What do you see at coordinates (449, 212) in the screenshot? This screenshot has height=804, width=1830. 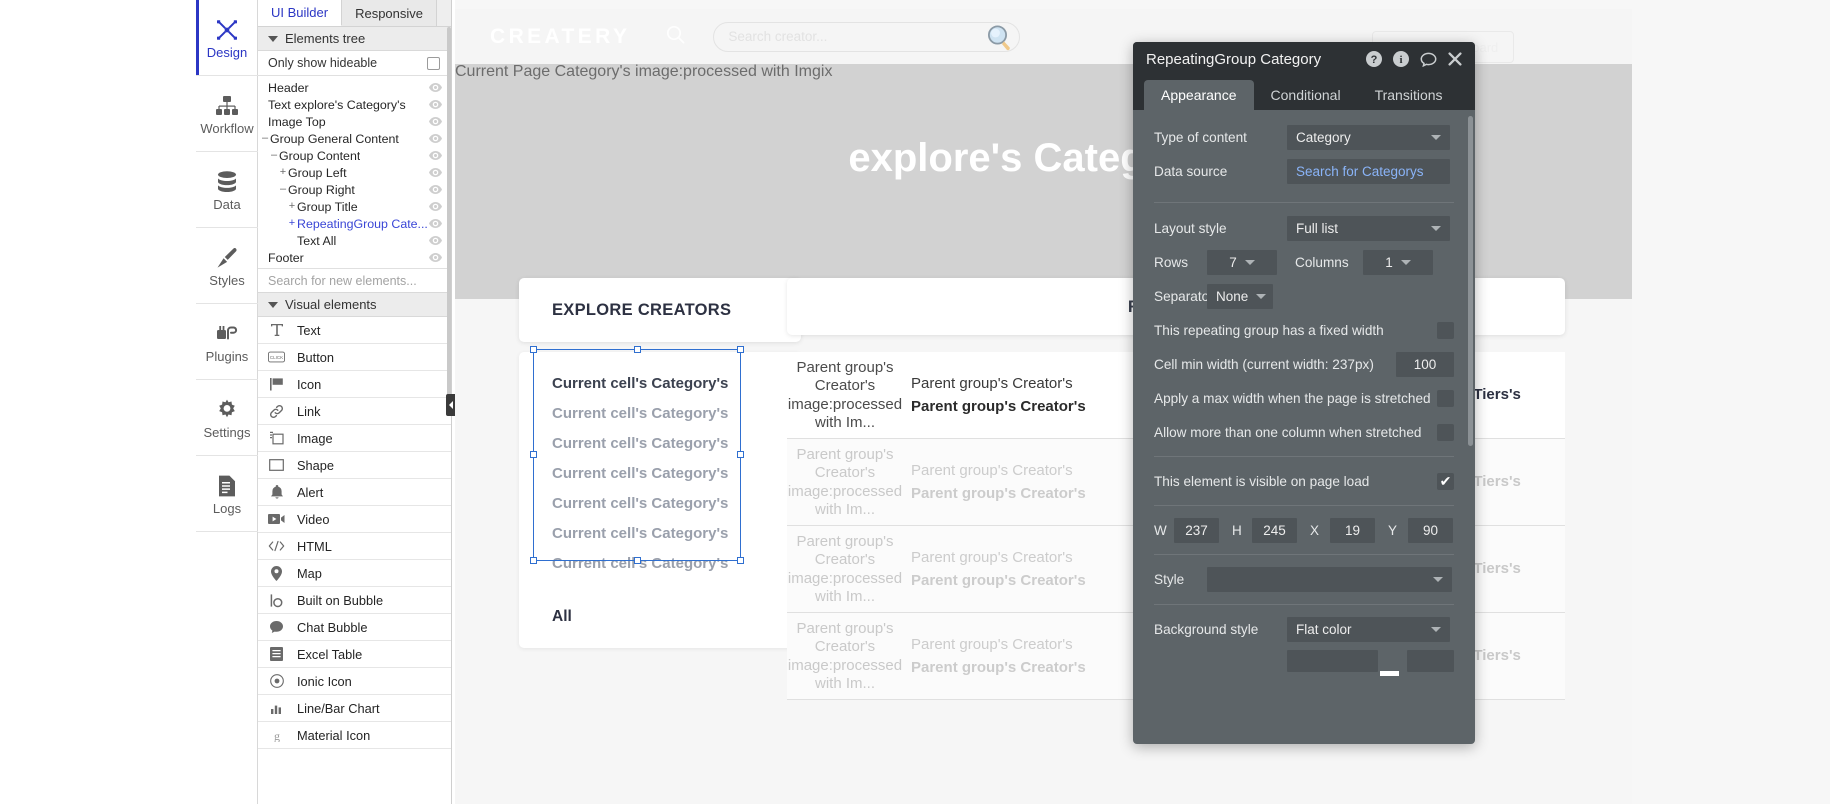 I see `tree-panel-scrollbar` at bounding box center [449, 212].